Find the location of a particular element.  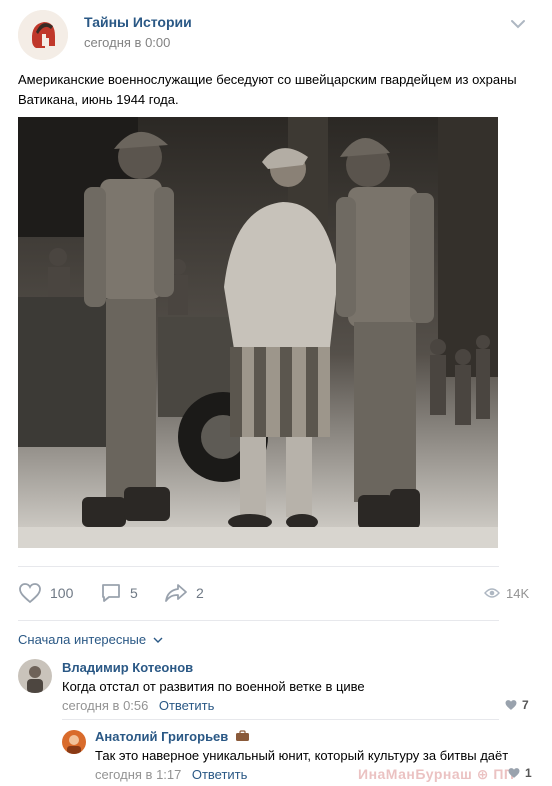

comment-like-button: 1 is located at coordinates (519, 773).